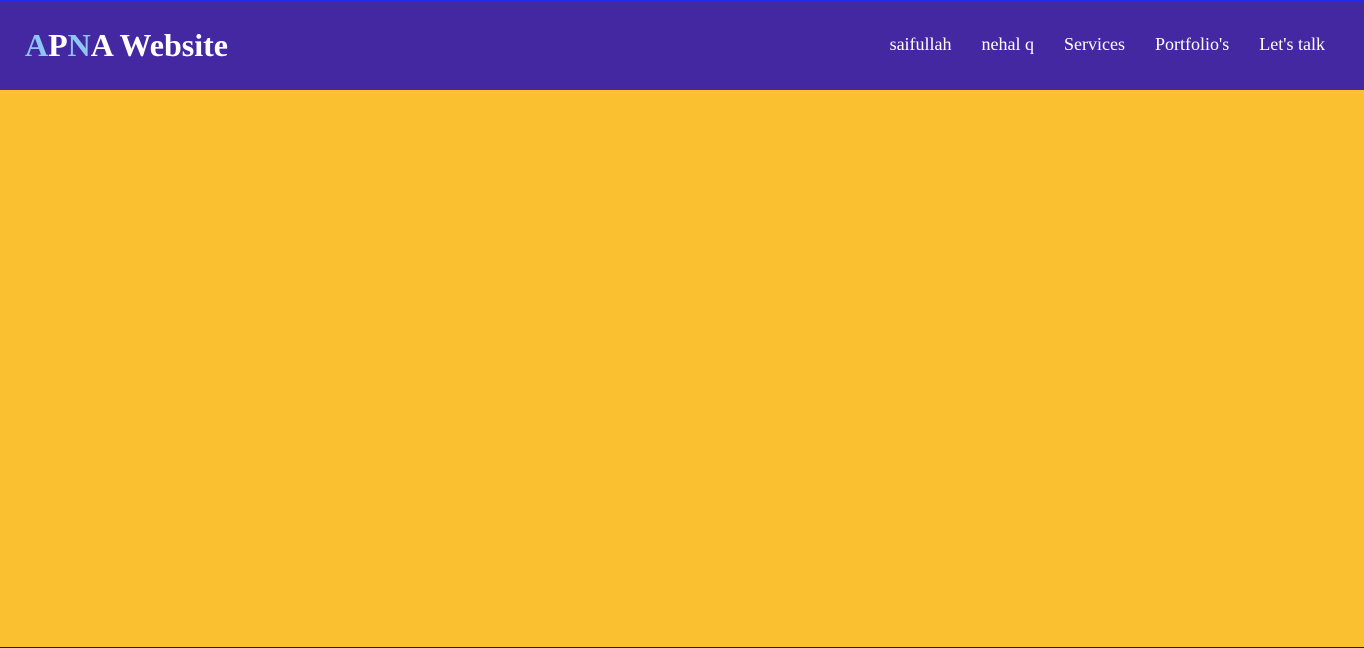  What do you see at coordinates (159, 44) in the screenshot?
I see `logo-rest-text: A Website` at bounding box center [159, 44].